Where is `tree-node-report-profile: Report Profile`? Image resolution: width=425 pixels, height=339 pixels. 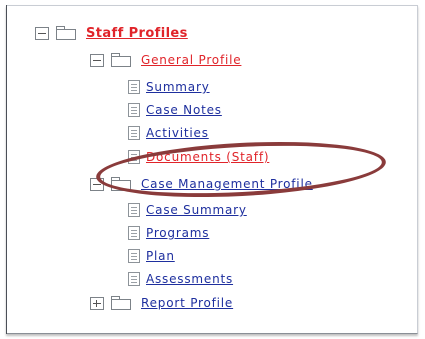
tree-node-report-profile: Report Profile is located at coordinates (161, 303).